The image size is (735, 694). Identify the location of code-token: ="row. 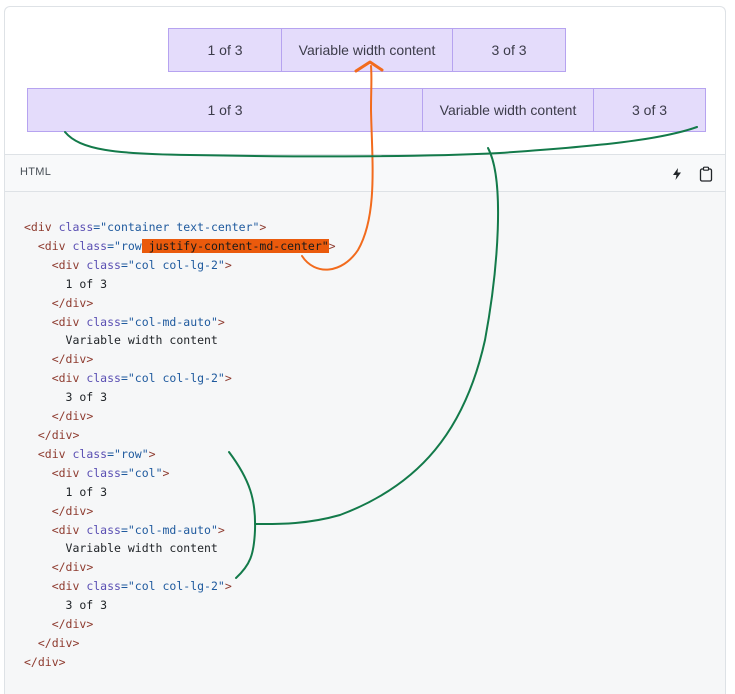
(124, 245).